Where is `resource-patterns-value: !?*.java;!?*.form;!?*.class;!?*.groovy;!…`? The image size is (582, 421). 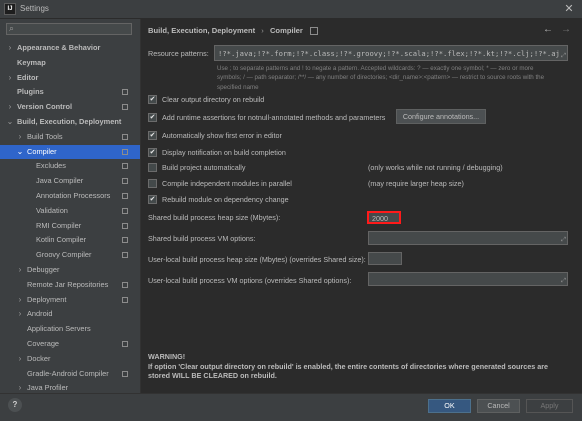
resource-patterns-value: !?*.java;!?*.form;!?*.class;!?*.groovy;!… is located at coordinates (389, 53).